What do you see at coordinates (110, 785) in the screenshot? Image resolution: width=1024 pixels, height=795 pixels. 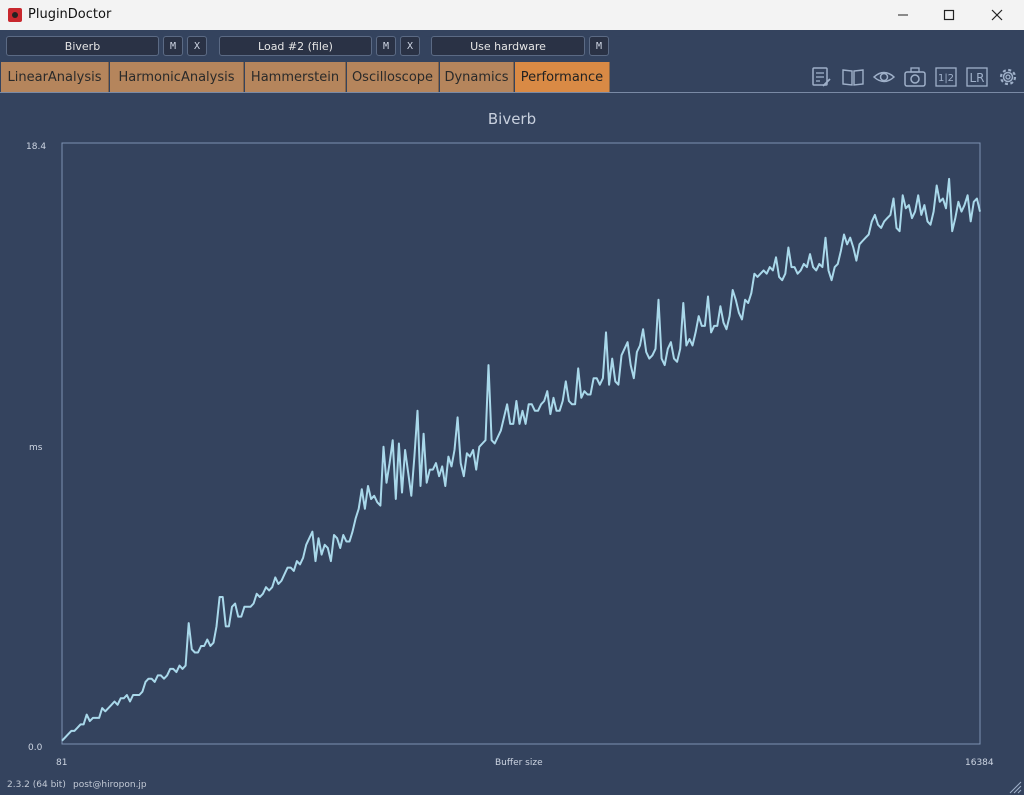 I see `email-link: post@hiropon.jp` at bounding box center [110, 785].